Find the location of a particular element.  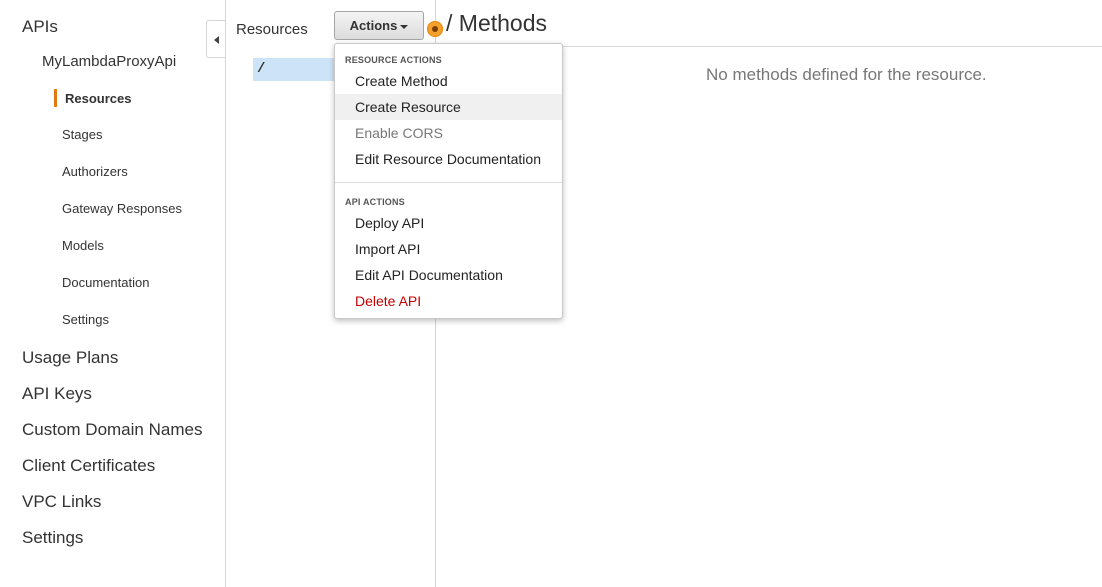

nav-models: Models is located at coordinates (83, 245).